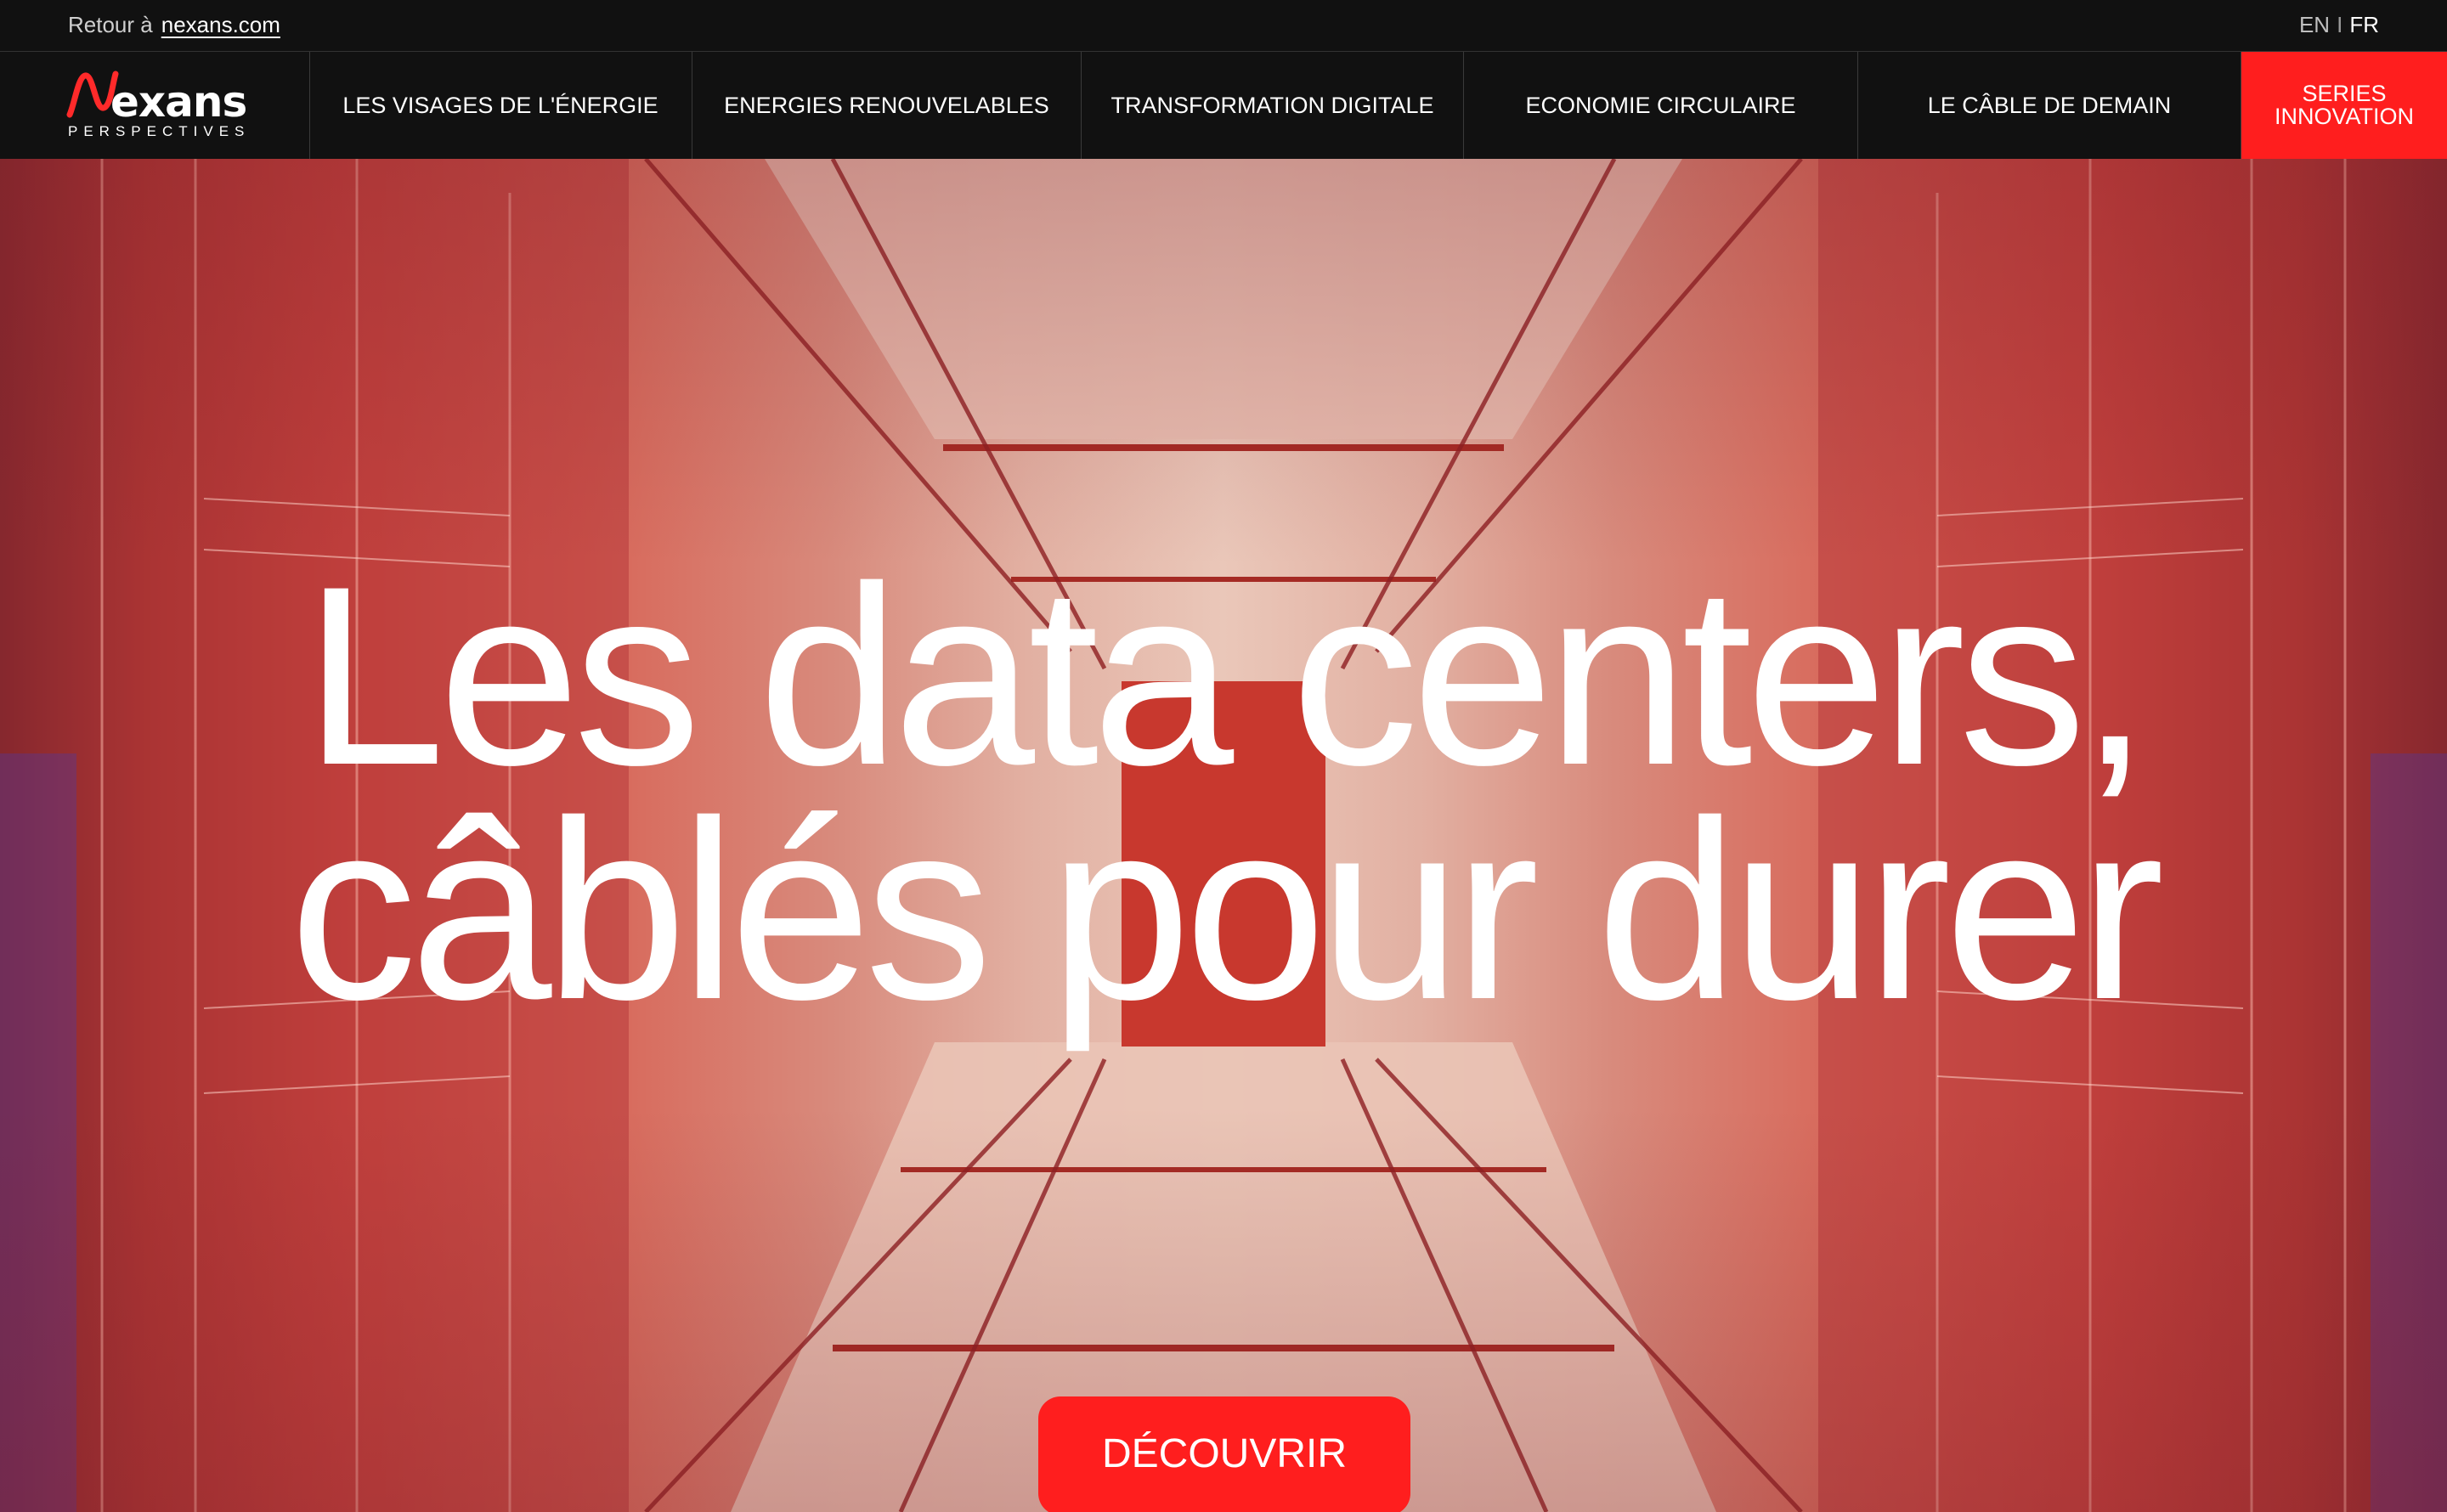 This screenshot has width=2447, height=1512. I want to click on decouvrir-button: DÉCOUVRIR, so click(1224, 1454).